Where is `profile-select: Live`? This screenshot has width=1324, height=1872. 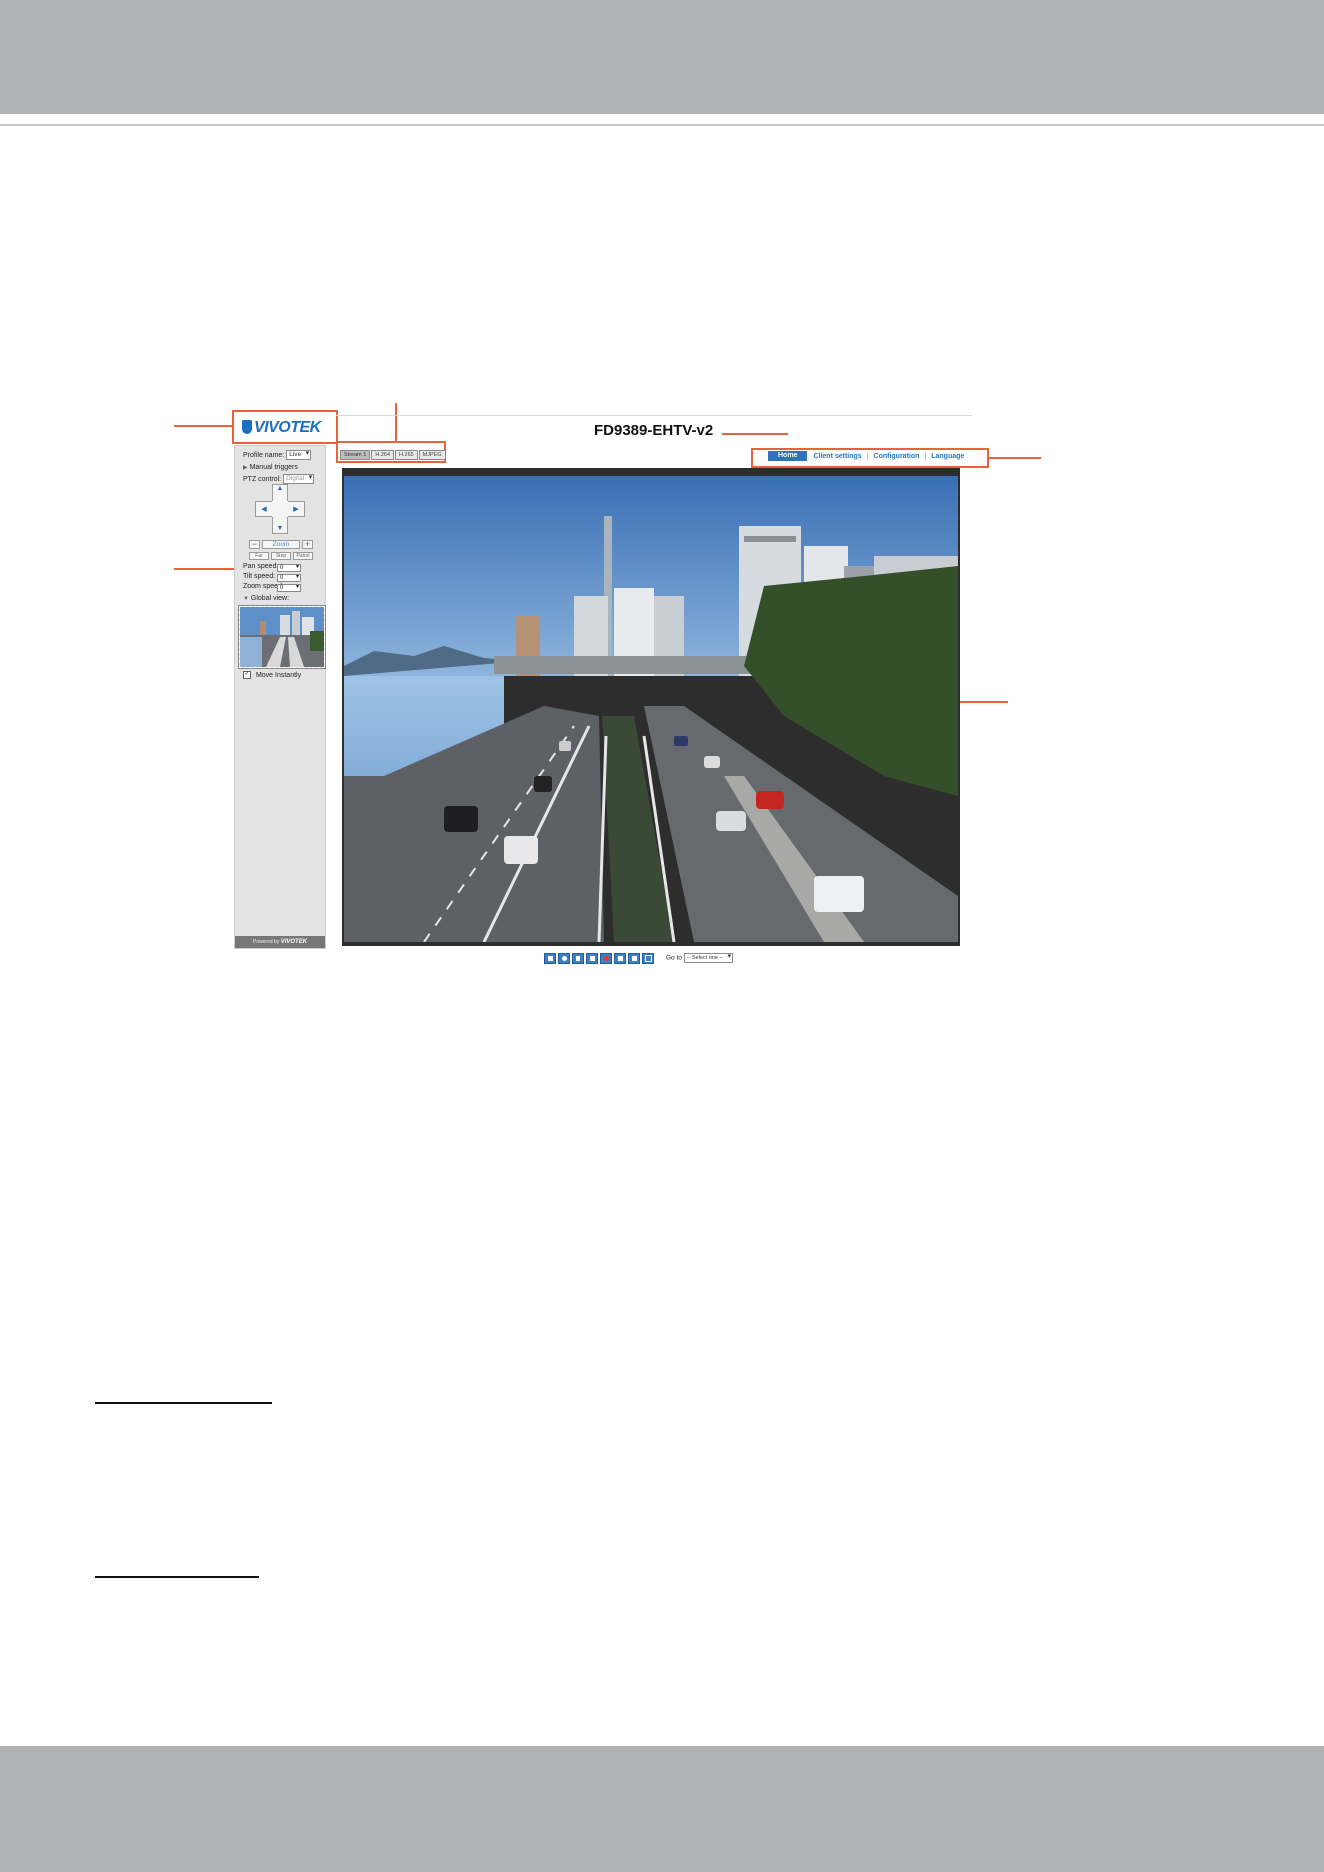
profile-select: Live is located at coordinates (299, 455).